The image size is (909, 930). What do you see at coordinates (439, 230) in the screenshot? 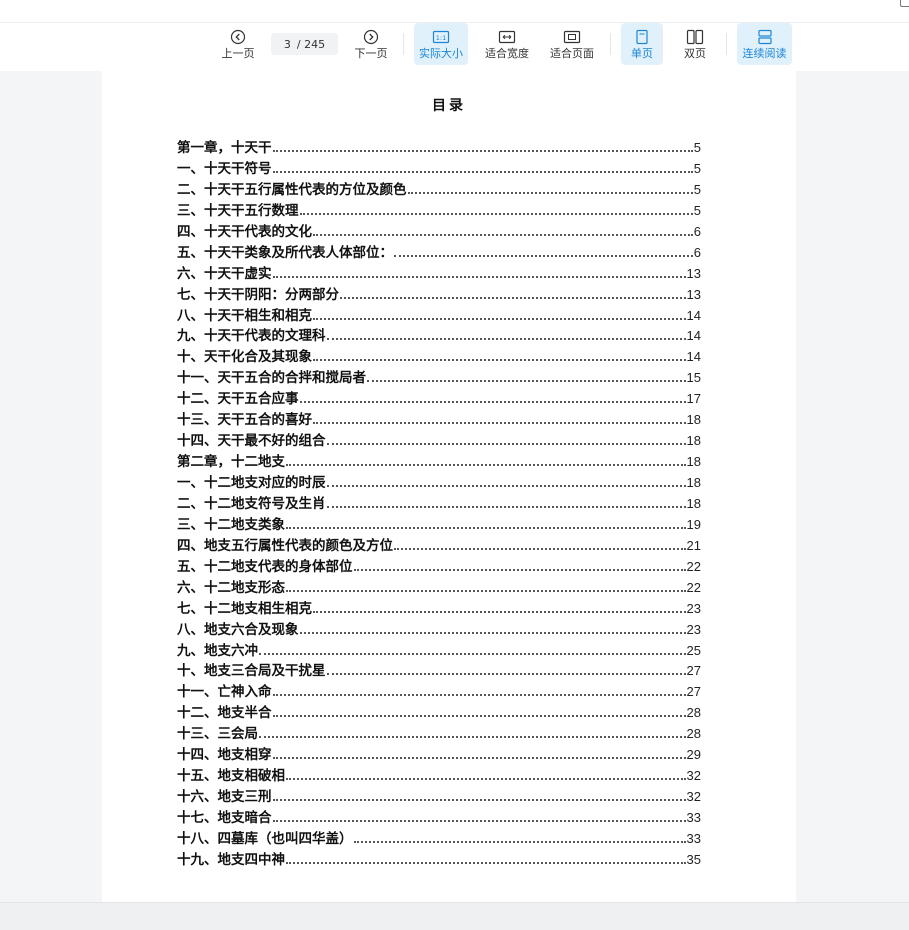
I see `toc-row: 四、十天干代表的文化 6` at bounding box center [439, 230].